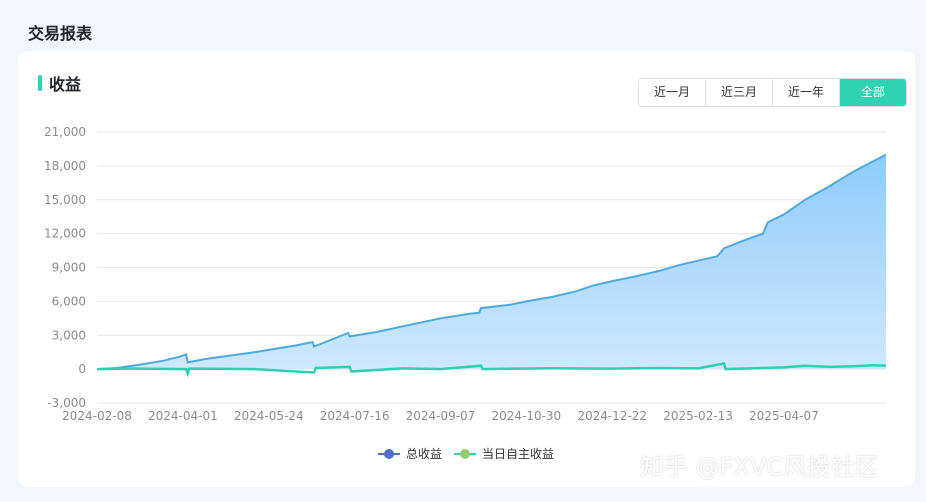  I want to click on y-tick-label: 12,000, so click(65, 234).